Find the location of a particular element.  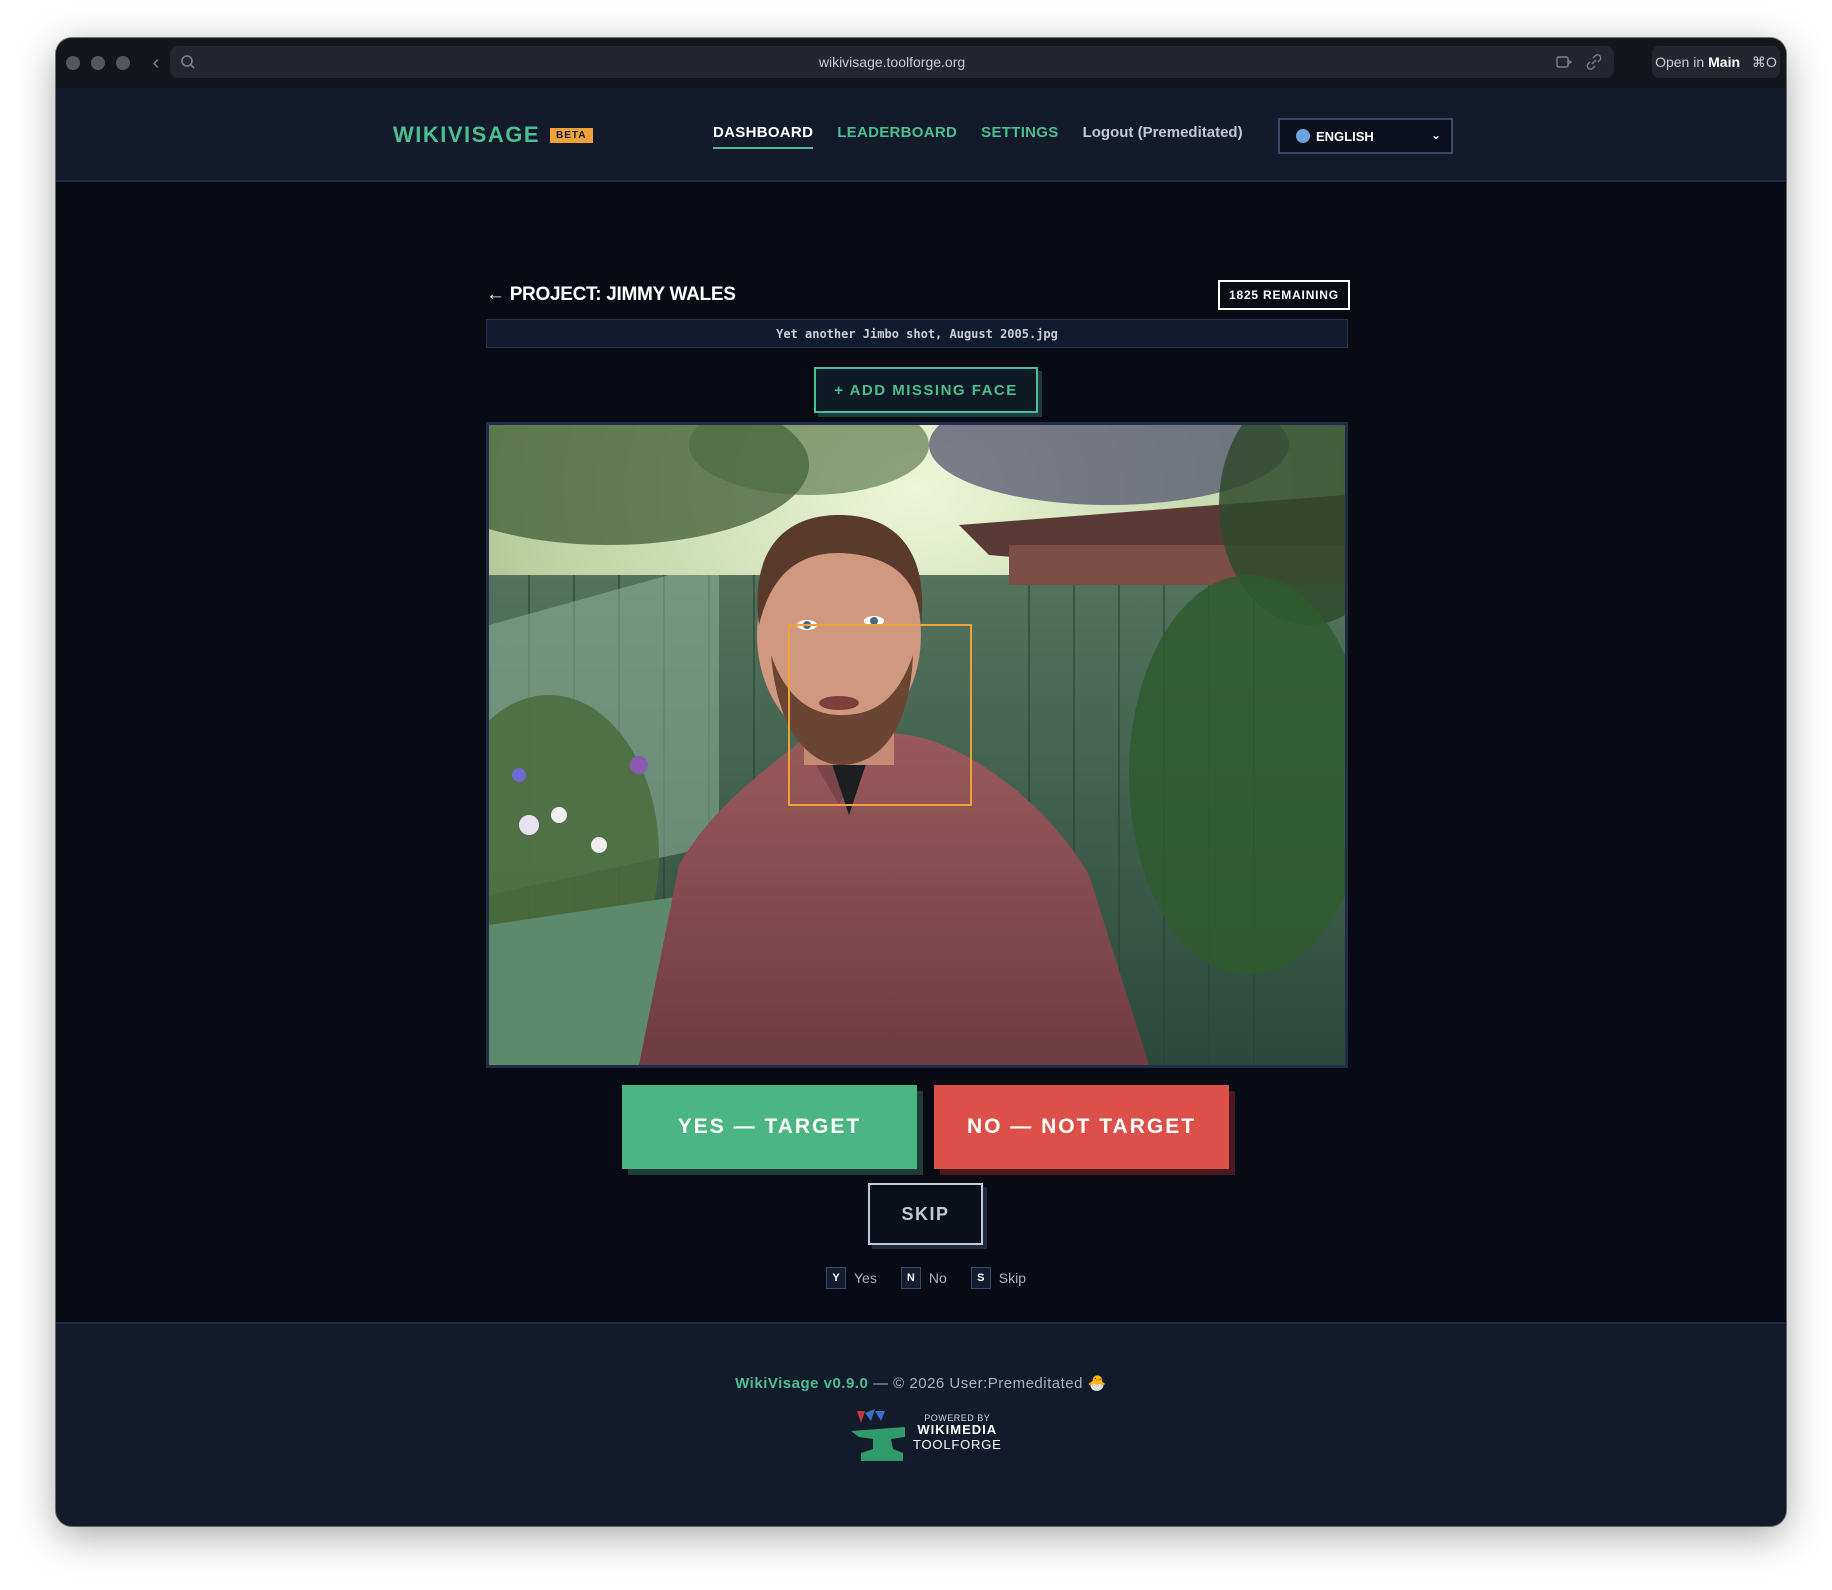

chevron-down-icon: ⌄ is located at coordinates (1435, 135).